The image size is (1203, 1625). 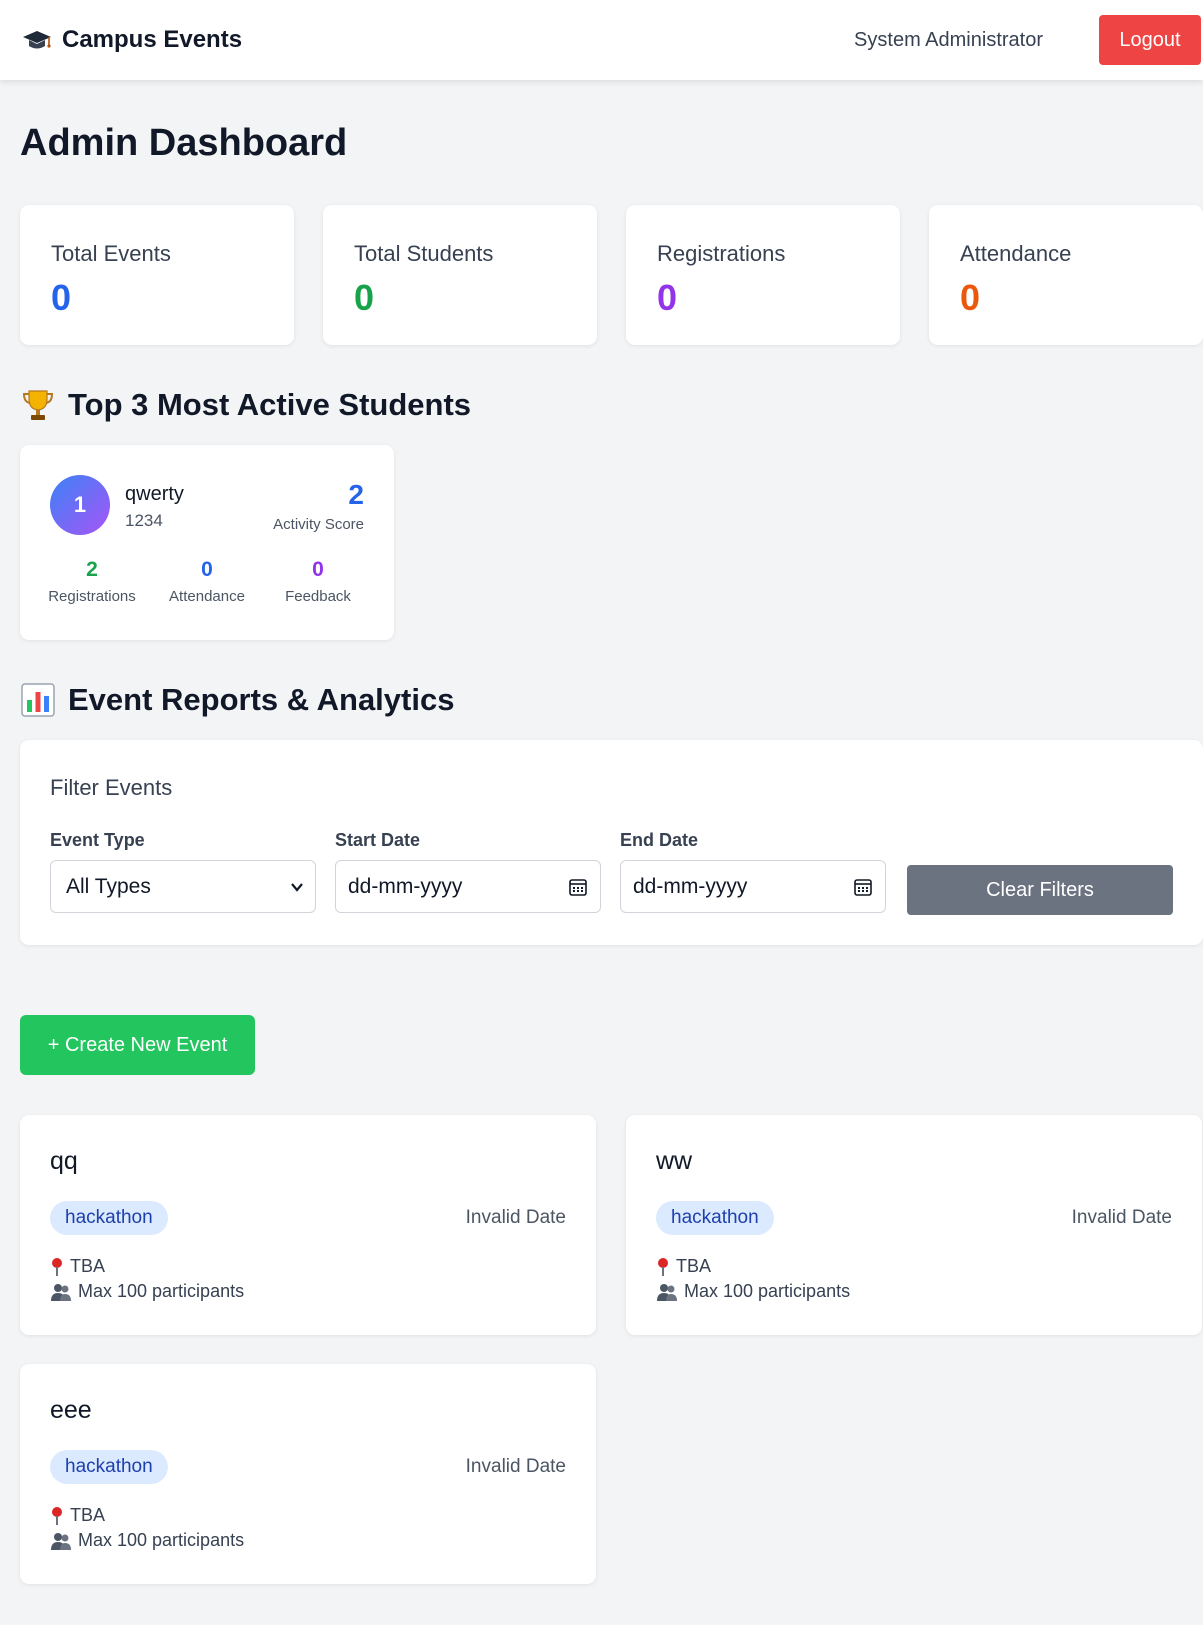 What do you see at coordinates (184, 143) in the screenshot?
I see `page-title: Admin Dashboard` at bounding box center [184, 143].